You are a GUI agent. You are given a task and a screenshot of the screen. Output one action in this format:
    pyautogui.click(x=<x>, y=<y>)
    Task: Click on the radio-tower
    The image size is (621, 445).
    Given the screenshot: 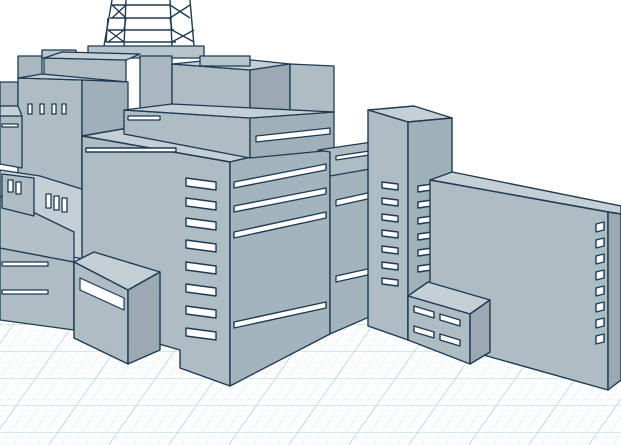 What is the action you would take?
    pyautogui.click(x=149, y=23)
    